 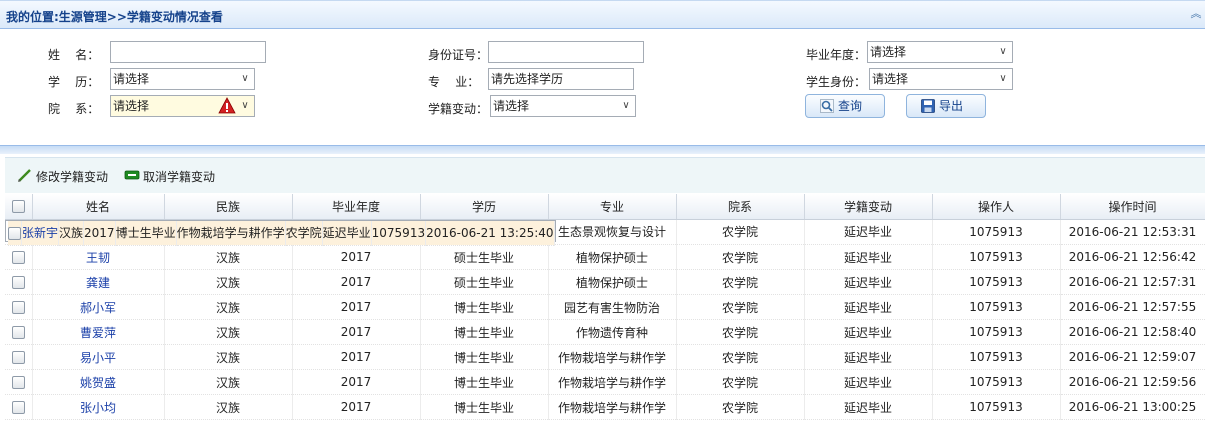 I want to click on name-input, so click(x=188, y=52).